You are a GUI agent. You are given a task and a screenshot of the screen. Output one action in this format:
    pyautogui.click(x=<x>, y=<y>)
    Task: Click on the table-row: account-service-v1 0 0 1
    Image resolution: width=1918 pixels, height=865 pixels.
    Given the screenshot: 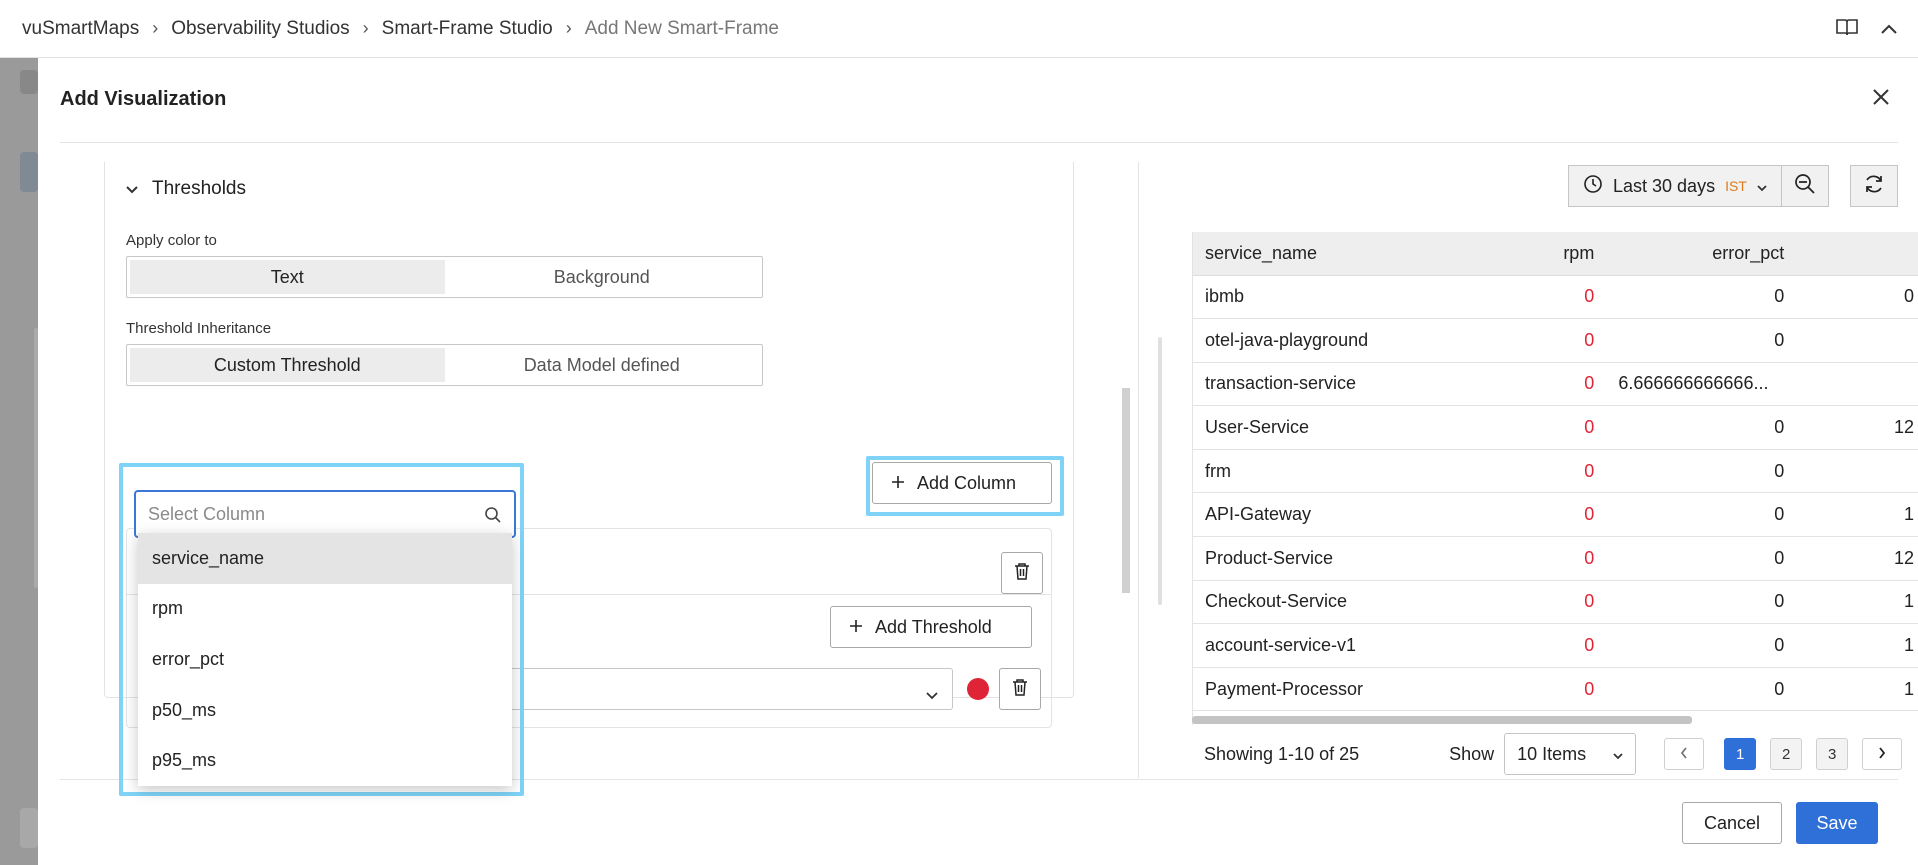 What is the action you would take?
    pyautogui.click(x=1555, y=645)
    